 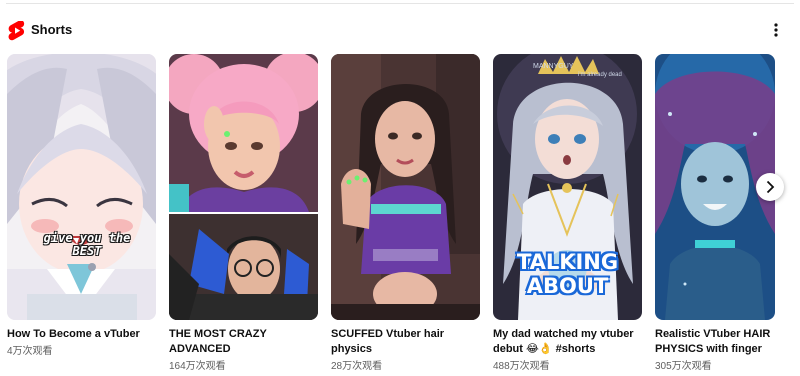 What do you see at coordinates (30, 351) in the screenshot?
I see `short-view-count: 4万次观看` at bounding box center [30, 351].